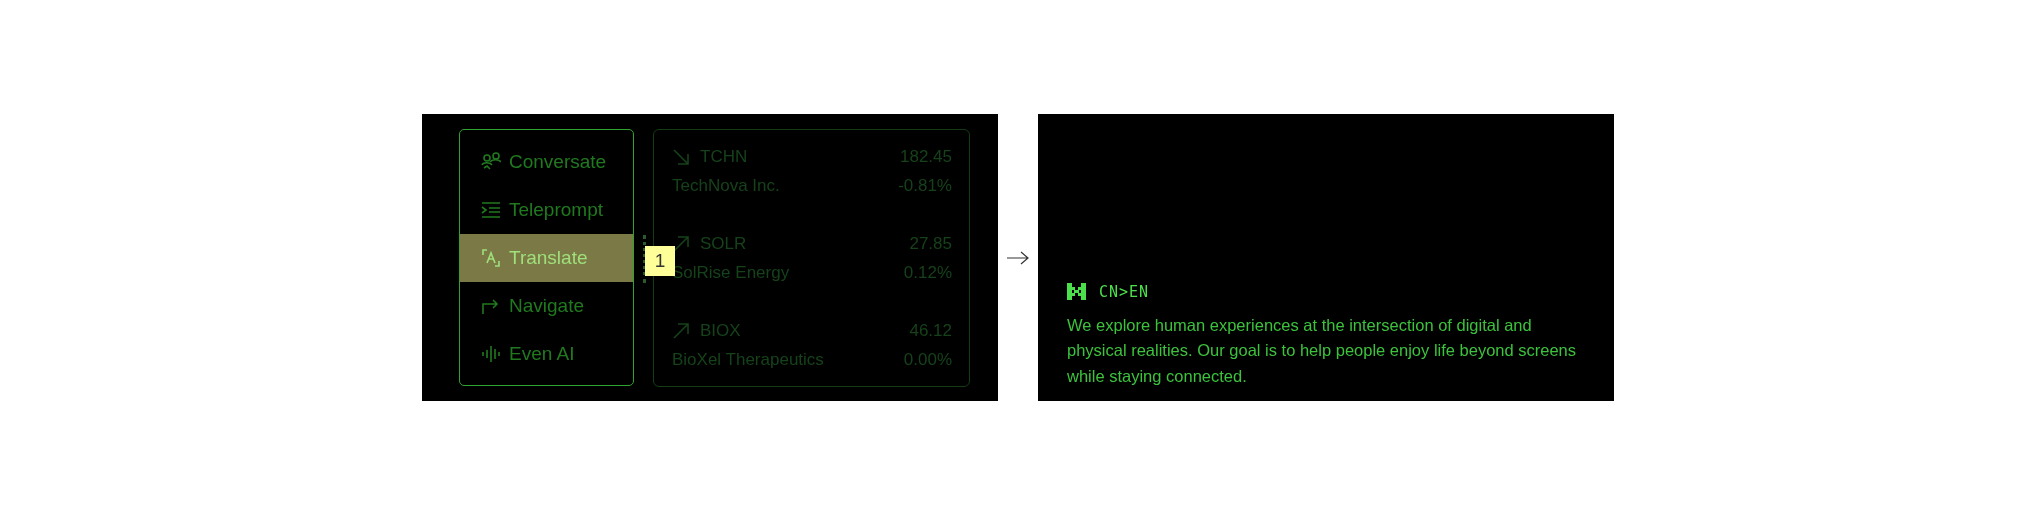  Describe the element at coordinates (1322, 350) in the screenshot. I see `translated-text: We explore human experiences at the intersection of digital and physical realities. Our goal is to help people enjoy life beyond screens while staying connected.` at that location.